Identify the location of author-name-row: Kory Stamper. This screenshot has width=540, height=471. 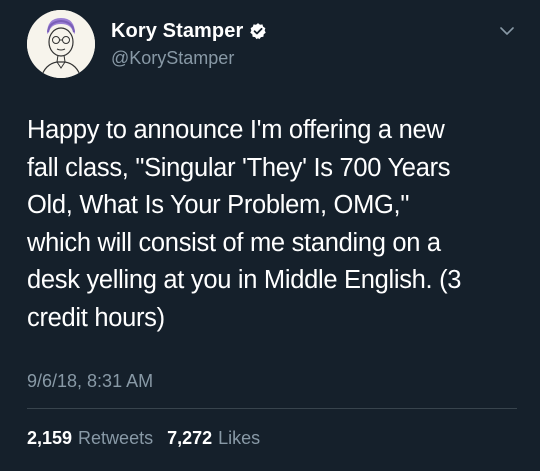
(189, 31).